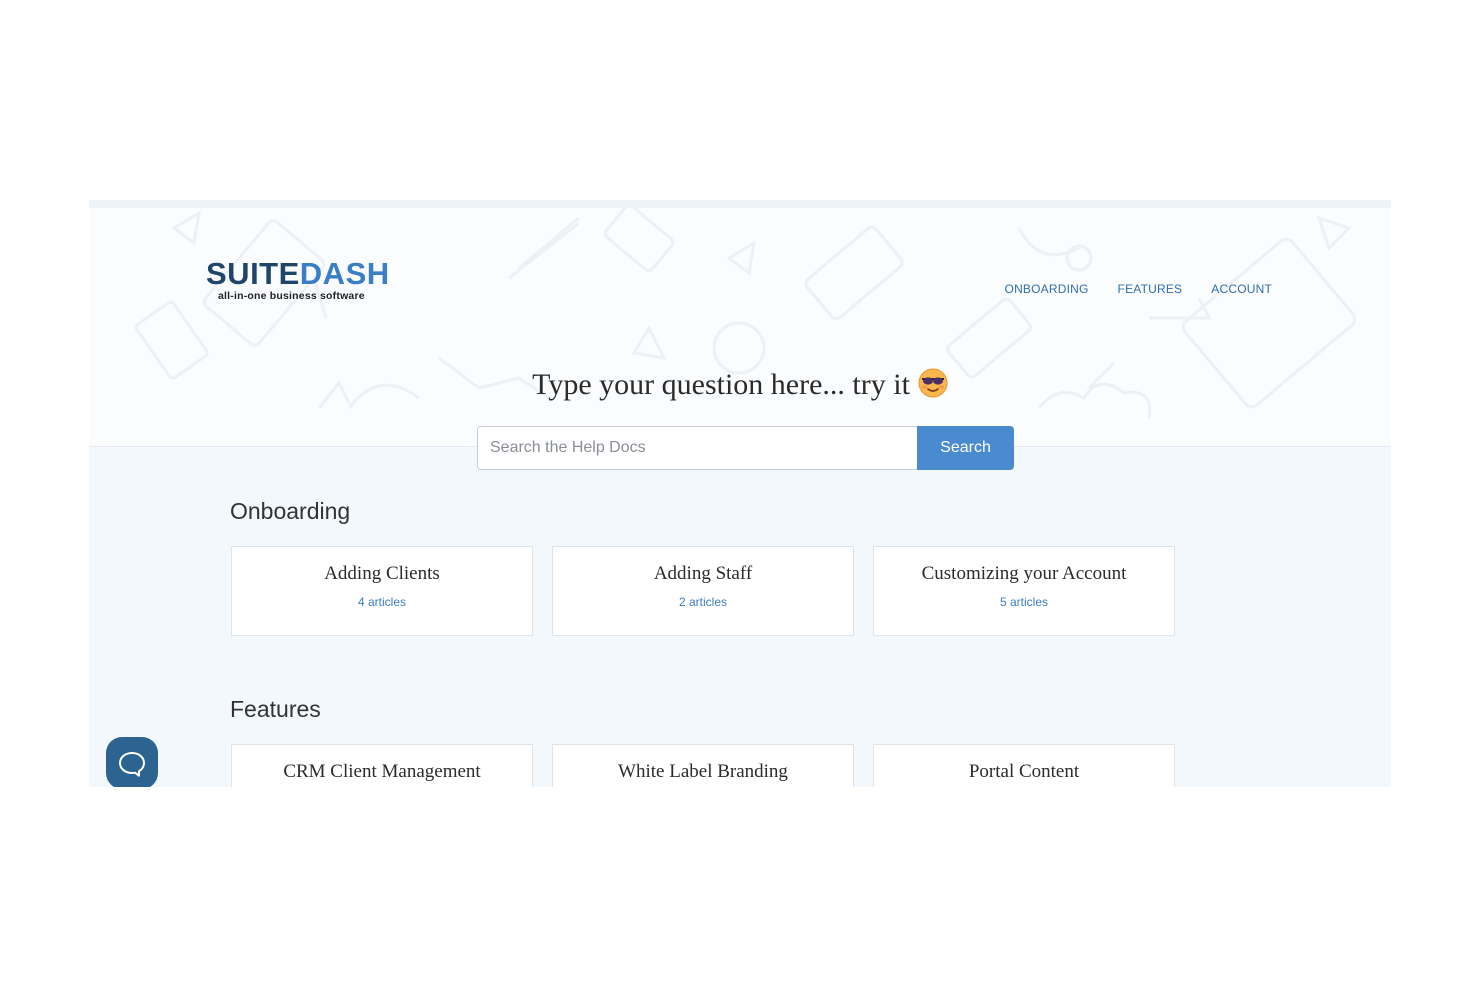 Image resolution: width=1480 pixels, height=987 pixels. What do you see at coordinates (703, 602) in the screenshot?
I see `card-article-count: 2 articles` at bounding box center [703, 602].